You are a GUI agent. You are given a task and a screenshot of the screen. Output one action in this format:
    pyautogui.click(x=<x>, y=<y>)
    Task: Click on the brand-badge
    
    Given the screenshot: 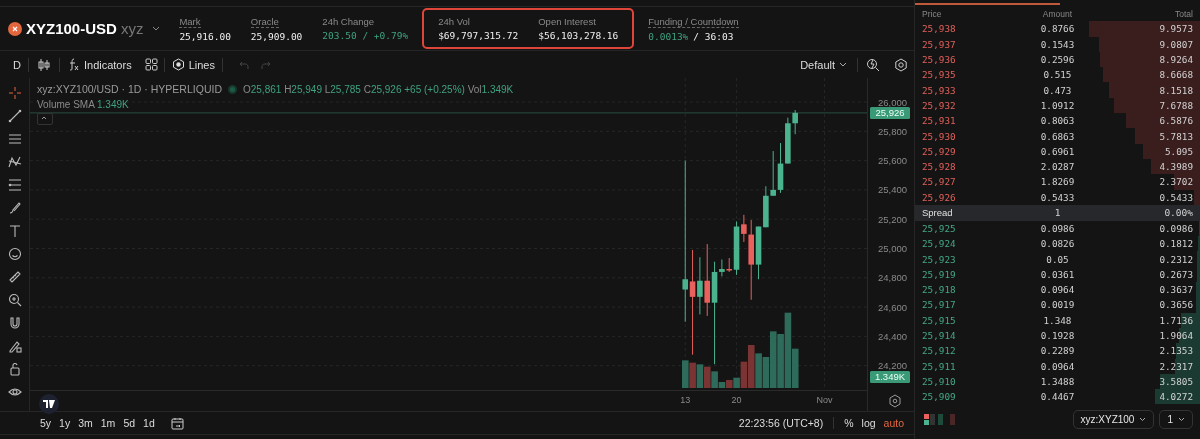 What is the action you would take?
    pyautogui.click(x=49, y=404)
    